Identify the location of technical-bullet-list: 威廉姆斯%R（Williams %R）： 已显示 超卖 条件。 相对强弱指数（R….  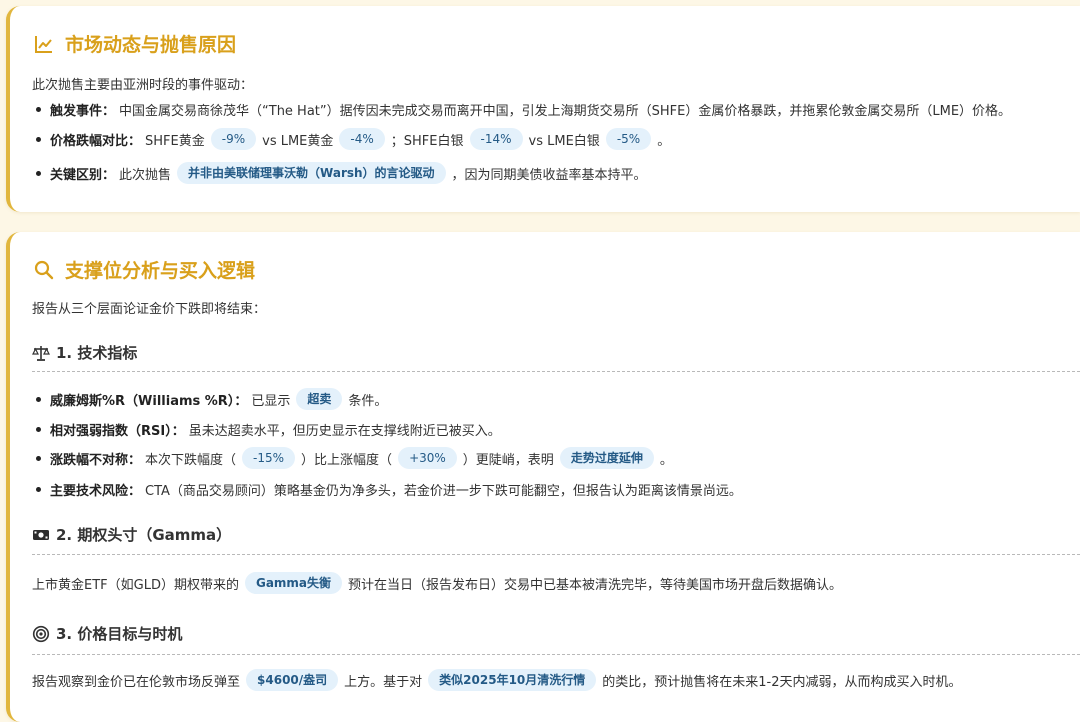
(387, 443).